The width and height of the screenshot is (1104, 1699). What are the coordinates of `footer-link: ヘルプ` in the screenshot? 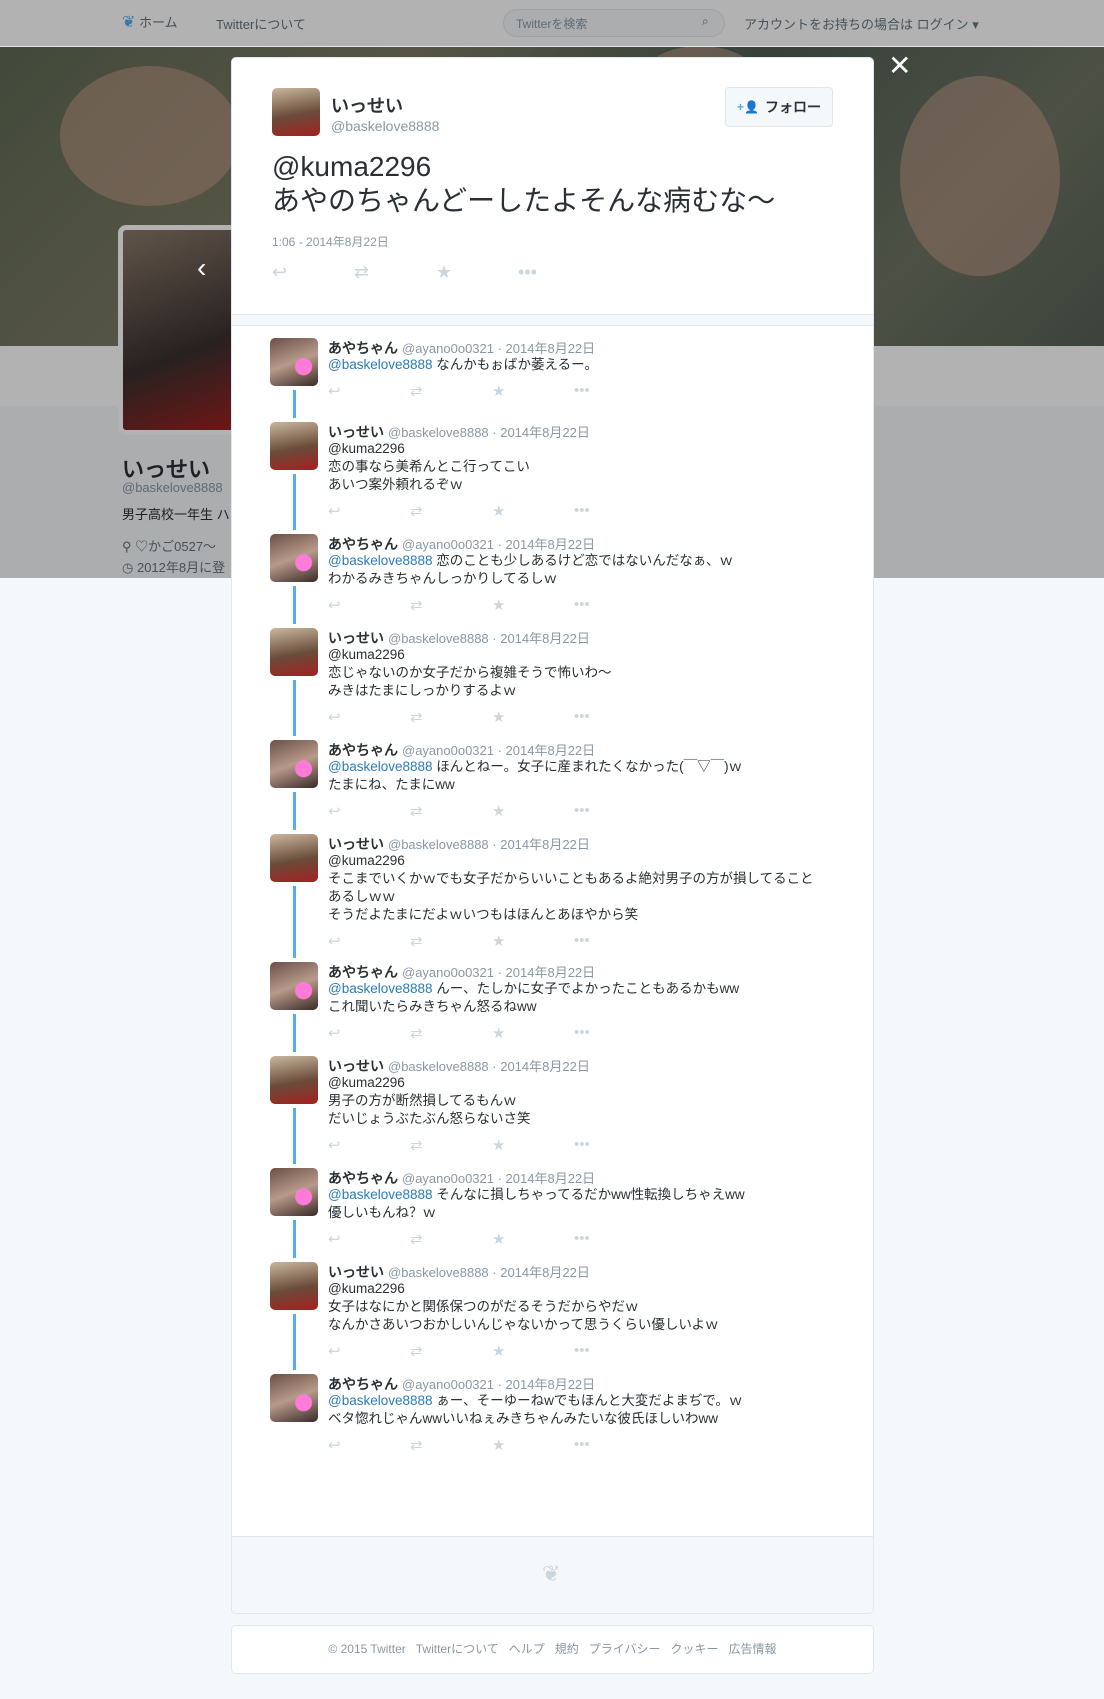 It's located at (527, 1649).